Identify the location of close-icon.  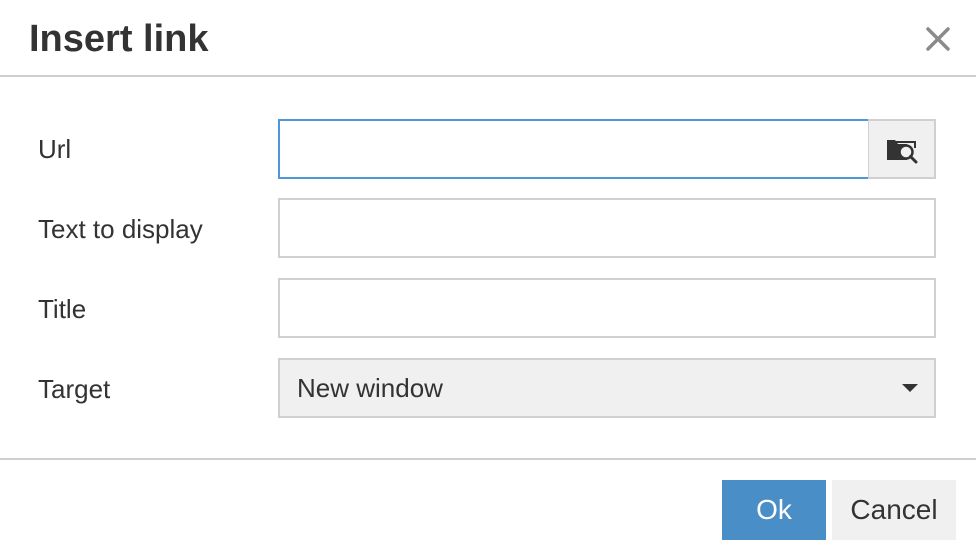
(938, 39).